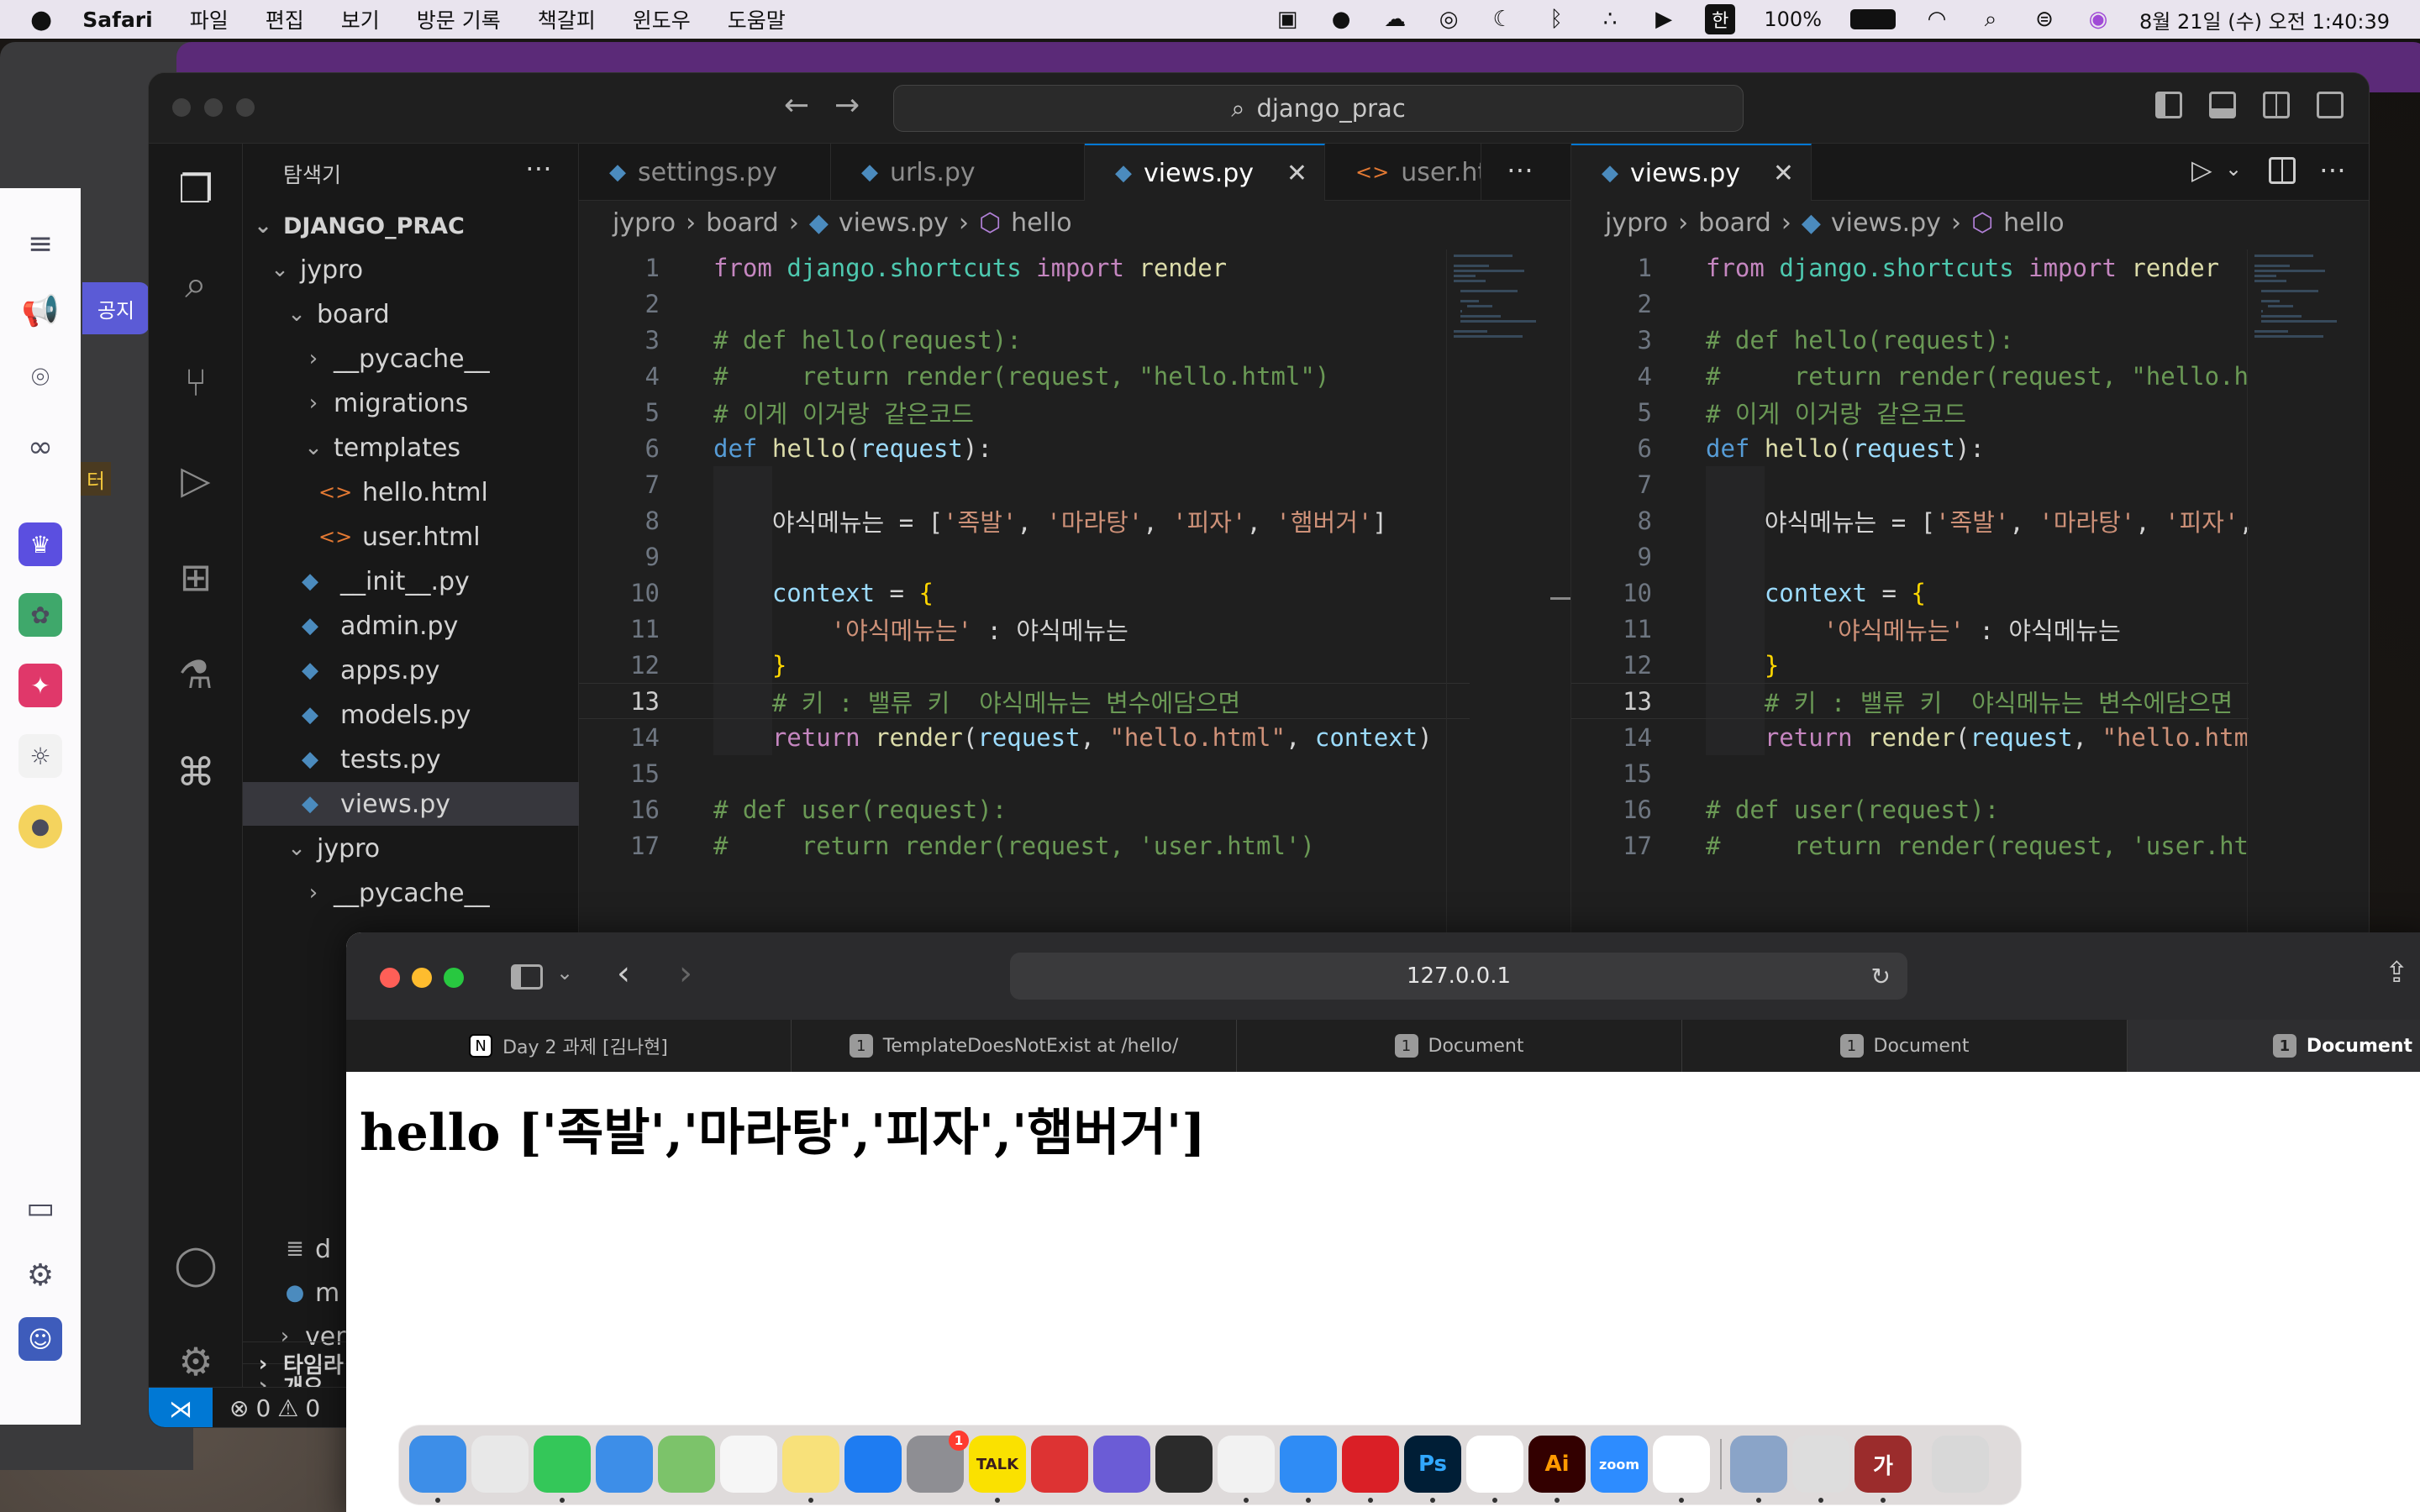 This screenshot has height=1512, width=2420. What do you see at coordinates (1495, 1464) in the screenshot?
I see `slack-app-icon` at bounding box center [1495, 1464].